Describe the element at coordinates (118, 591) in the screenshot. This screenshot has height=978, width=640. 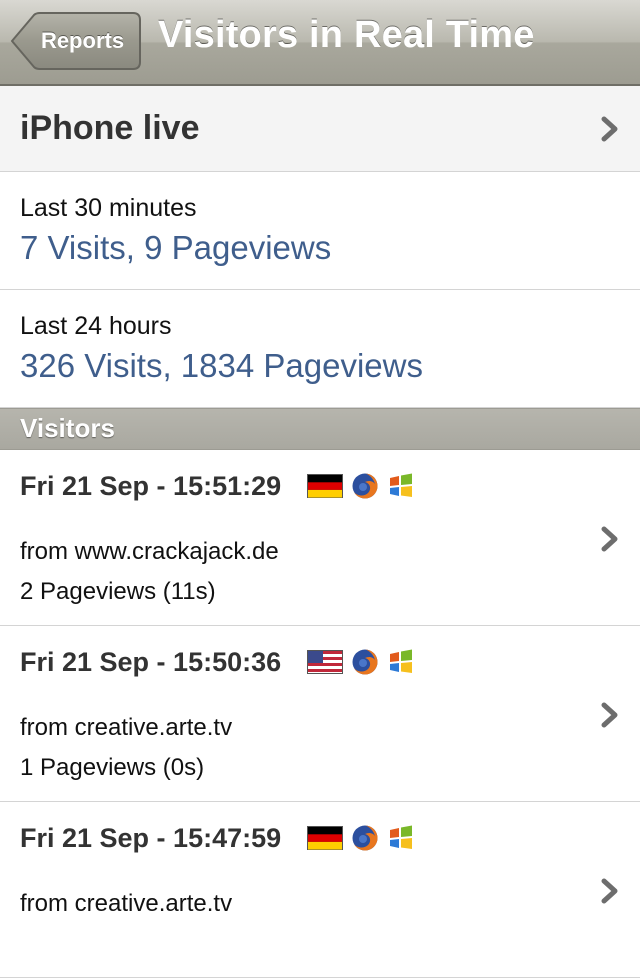
I see `visit-pageviews: 2 Pageviews (11s)` at that location.